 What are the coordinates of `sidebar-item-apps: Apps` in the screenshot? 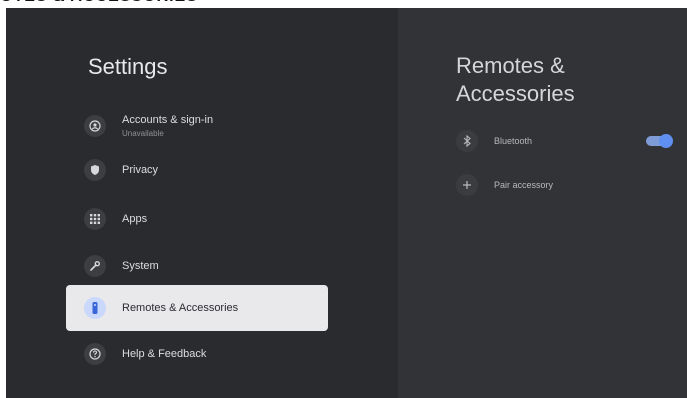 It's located at (197, 219).